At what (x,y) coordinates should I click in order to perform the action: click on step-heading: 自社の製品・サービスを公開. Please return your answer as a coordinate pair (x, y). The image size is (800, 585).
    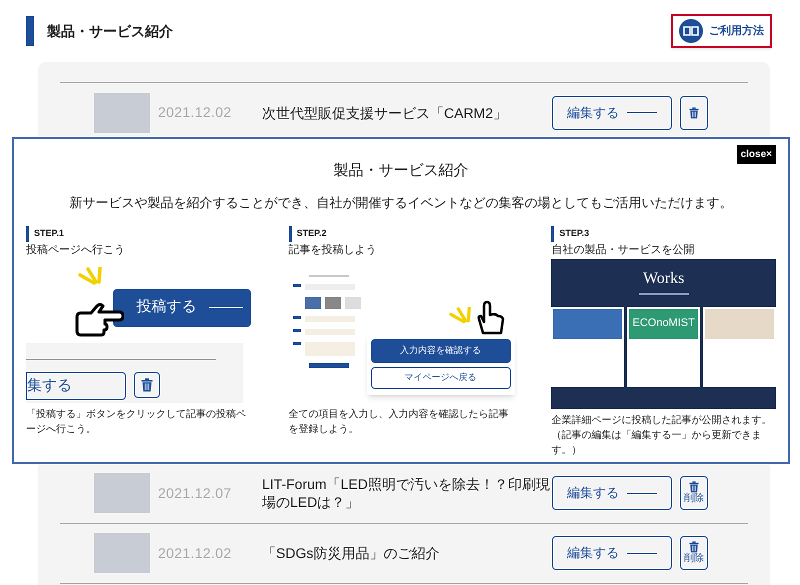
    Looking at the image, I should click on (623, 250).